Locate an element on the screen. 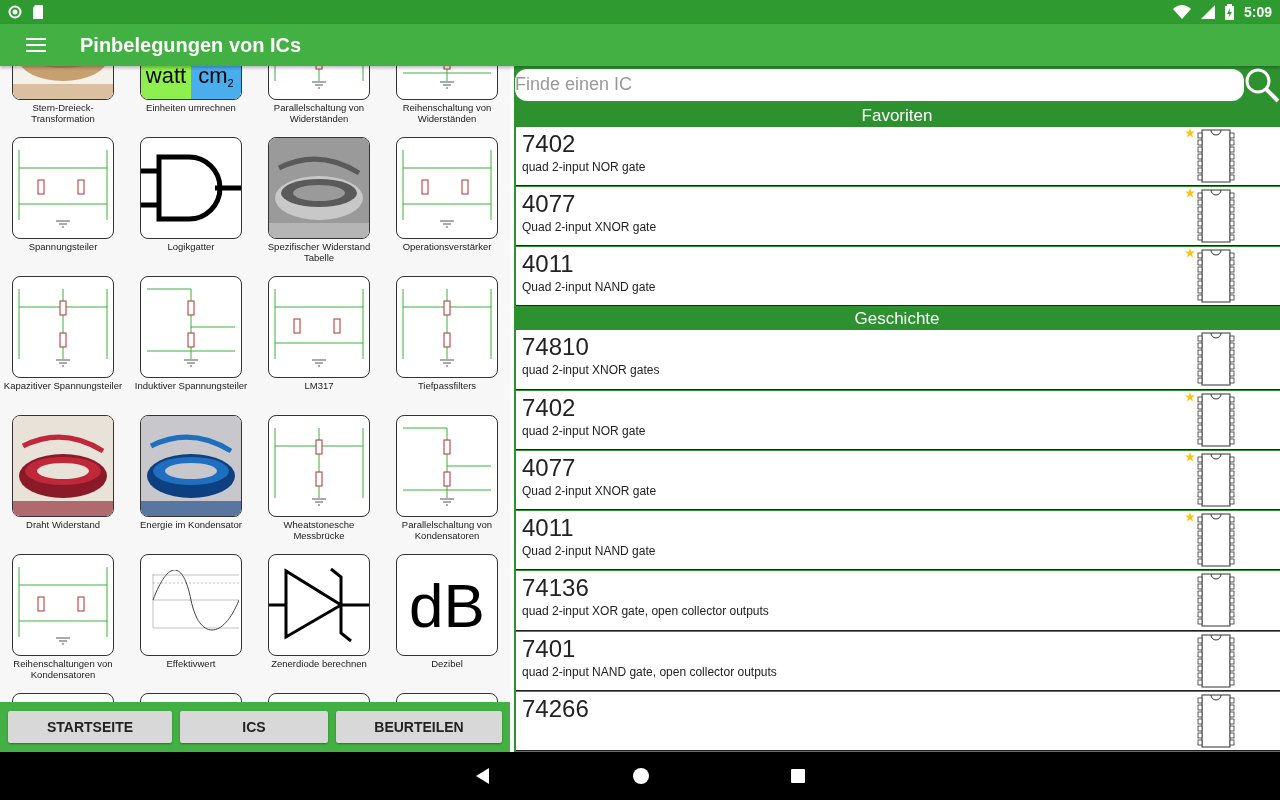 The height and width of the screenshot is (800, 1280). ic-row: 74266 is located at coordinates (898, 721).